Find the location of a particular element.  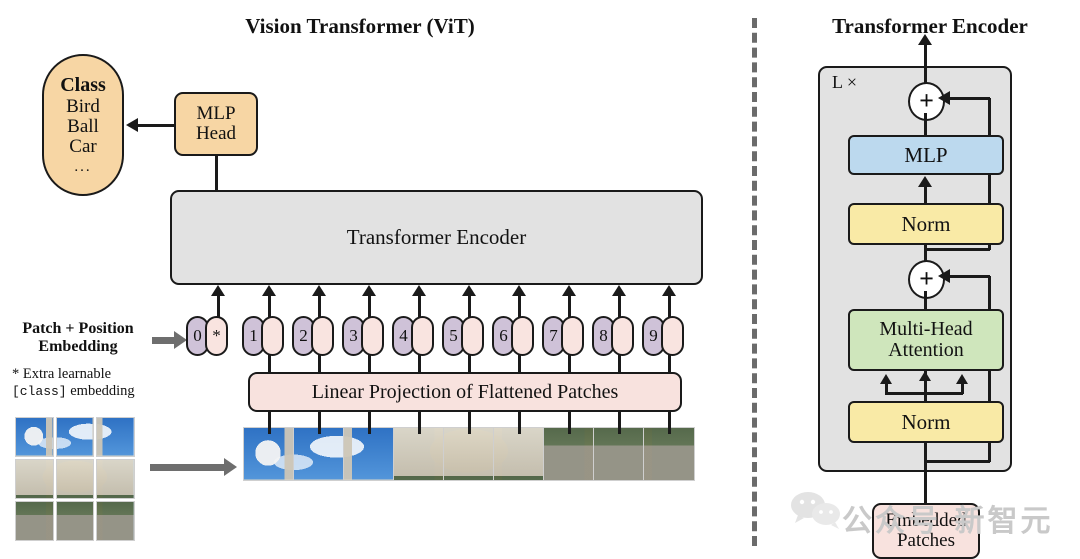

footnote-text-2: embedding is located at coordinates (102, 391).